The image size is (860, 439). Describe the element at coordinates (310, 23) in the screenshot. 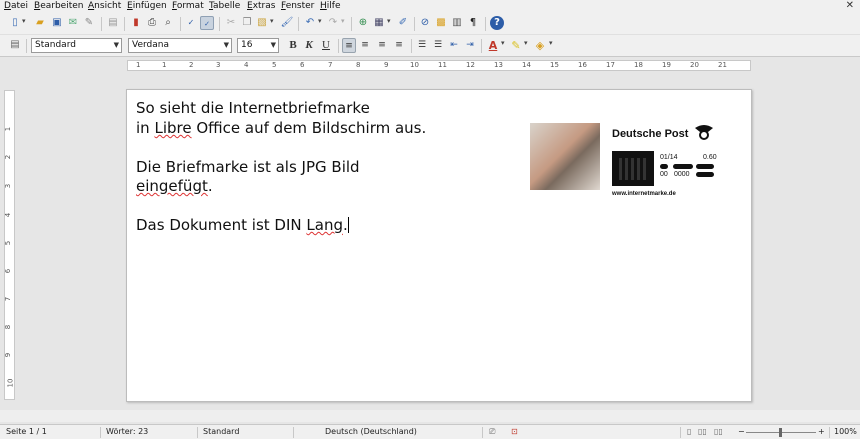

I see `undo-icon: ↶` at that location.